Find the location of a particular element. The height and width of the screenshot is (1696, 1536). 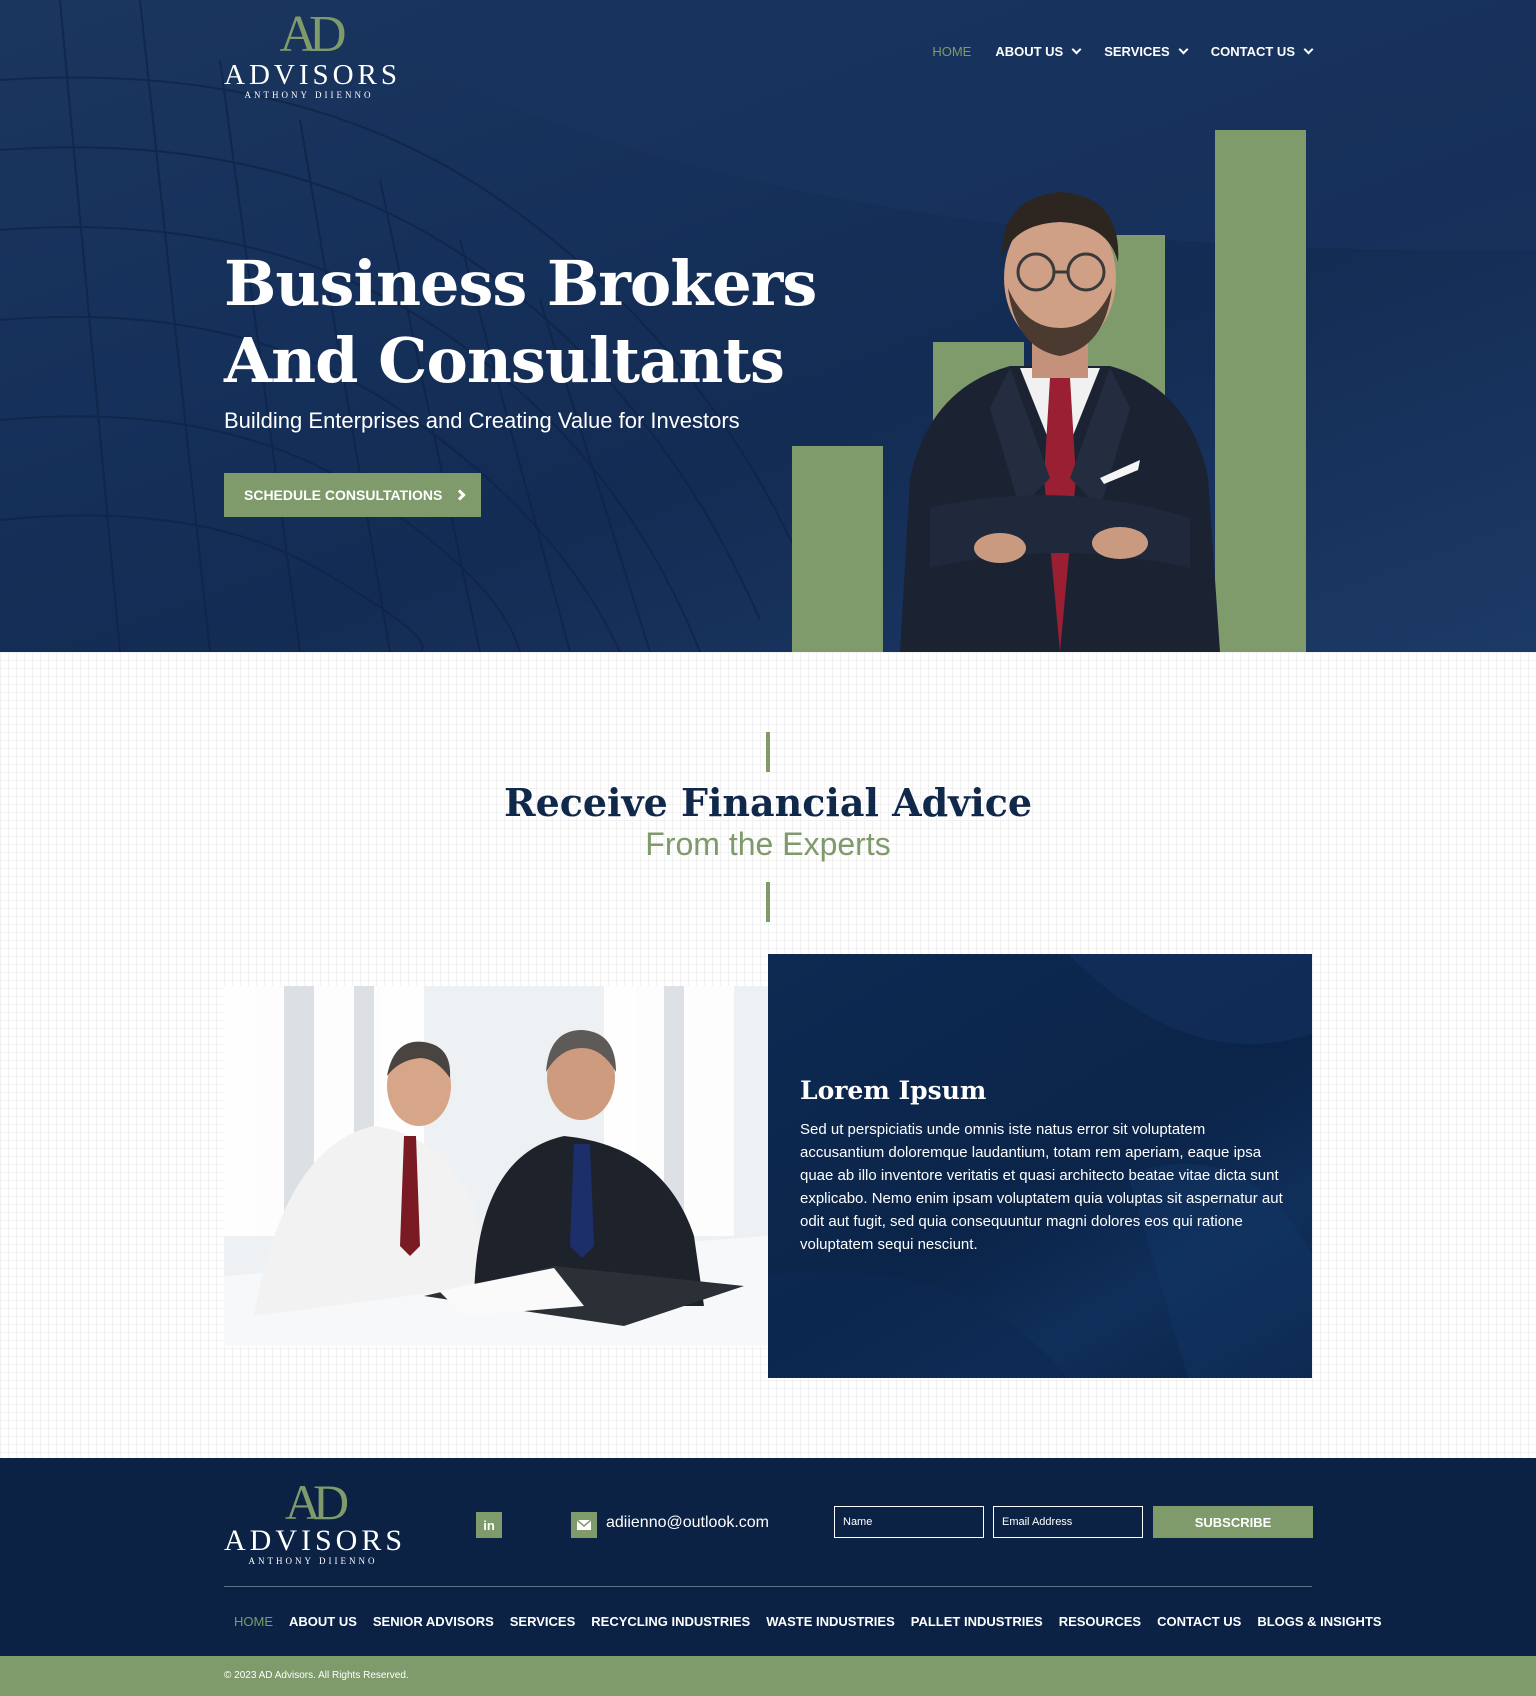

nav-item-contact-us: CONTACT US is located at coordinates (1262, 51).